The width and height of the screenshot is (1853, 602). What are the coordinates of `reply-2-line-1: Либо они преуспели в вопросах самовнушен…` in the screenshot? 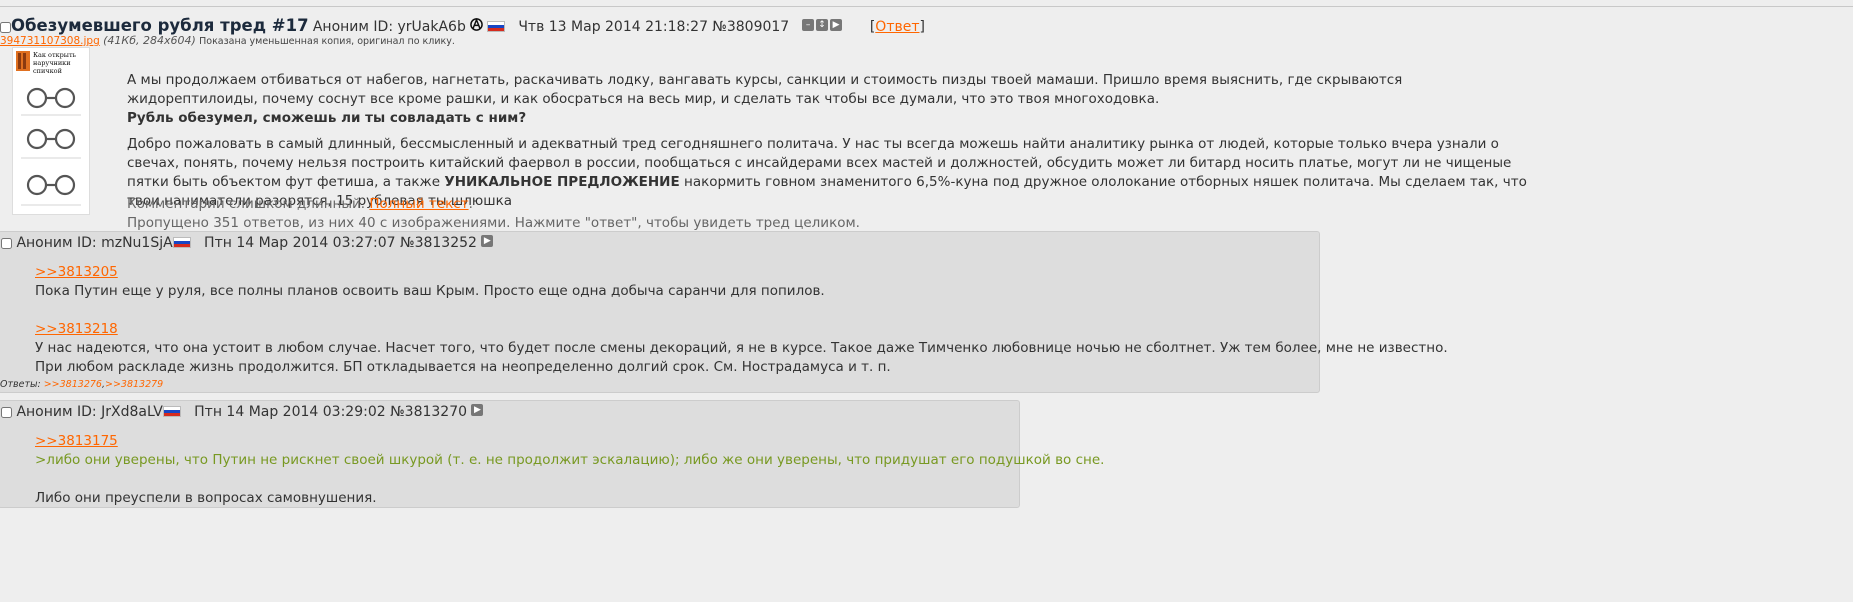 It's located at (206, 498).